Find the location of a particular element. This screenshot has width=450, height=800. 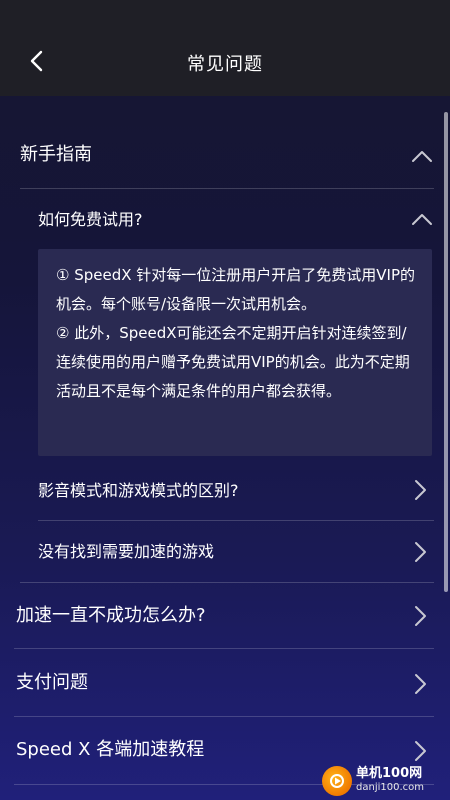

question-game-not-found: 没有找到需要加速的游戏 is located at coordinates (238, 550).